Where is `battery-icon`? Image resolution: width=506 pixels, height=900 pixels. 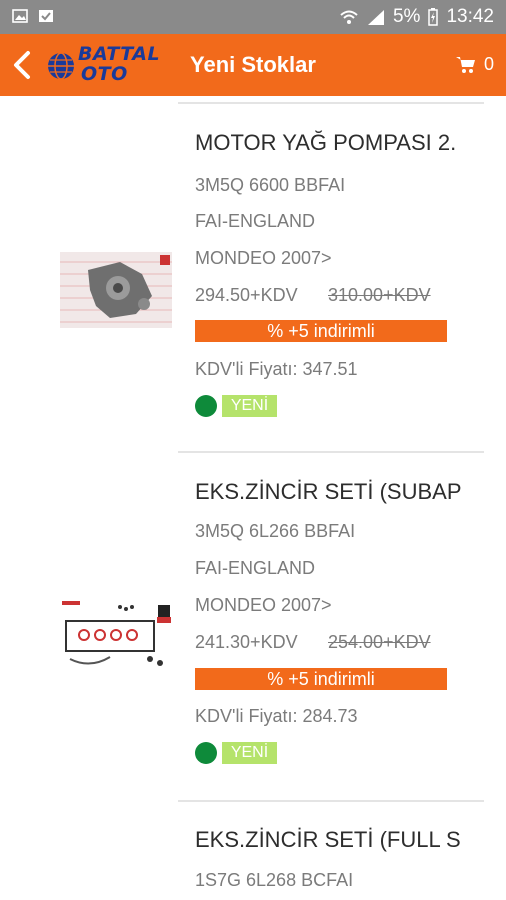
battery-icon is located at coordinates (433, 17).